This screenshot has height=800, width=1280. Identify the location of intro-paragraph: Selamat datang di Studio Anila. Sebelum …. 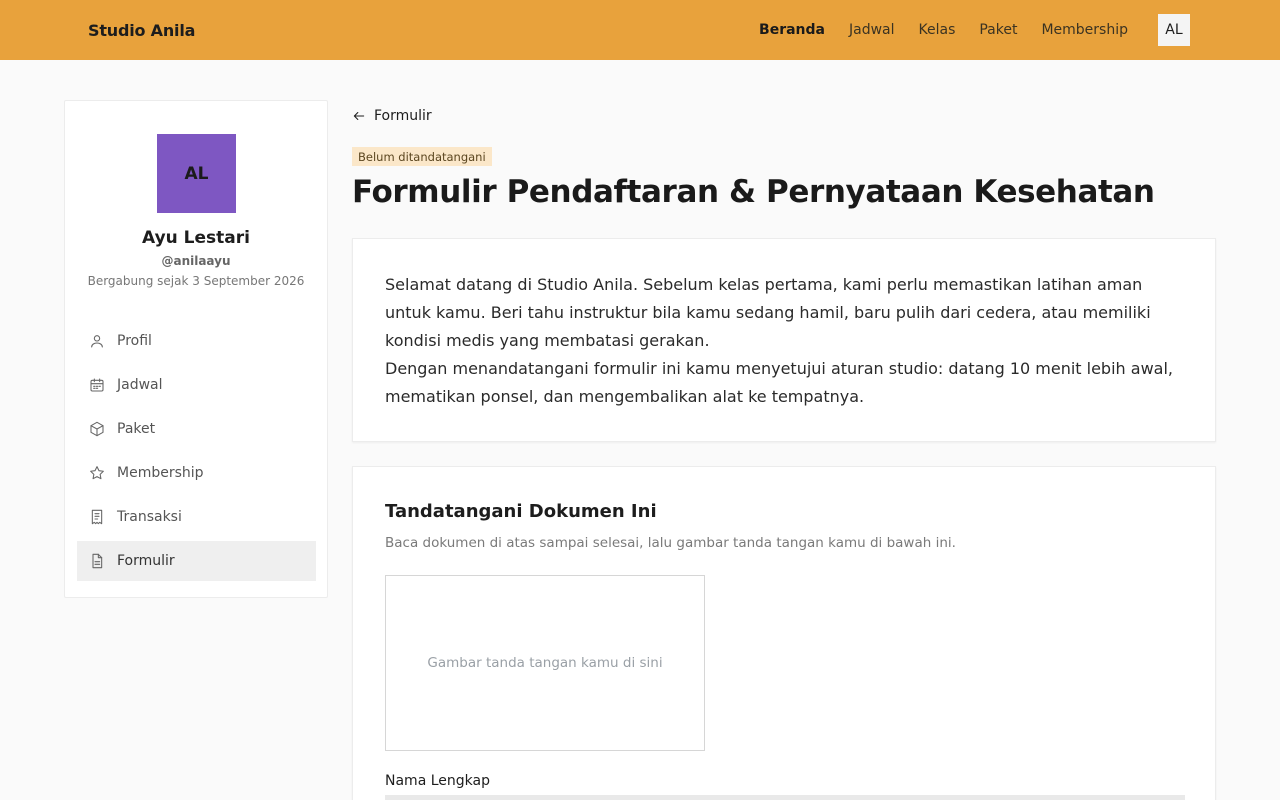
(768, 312).